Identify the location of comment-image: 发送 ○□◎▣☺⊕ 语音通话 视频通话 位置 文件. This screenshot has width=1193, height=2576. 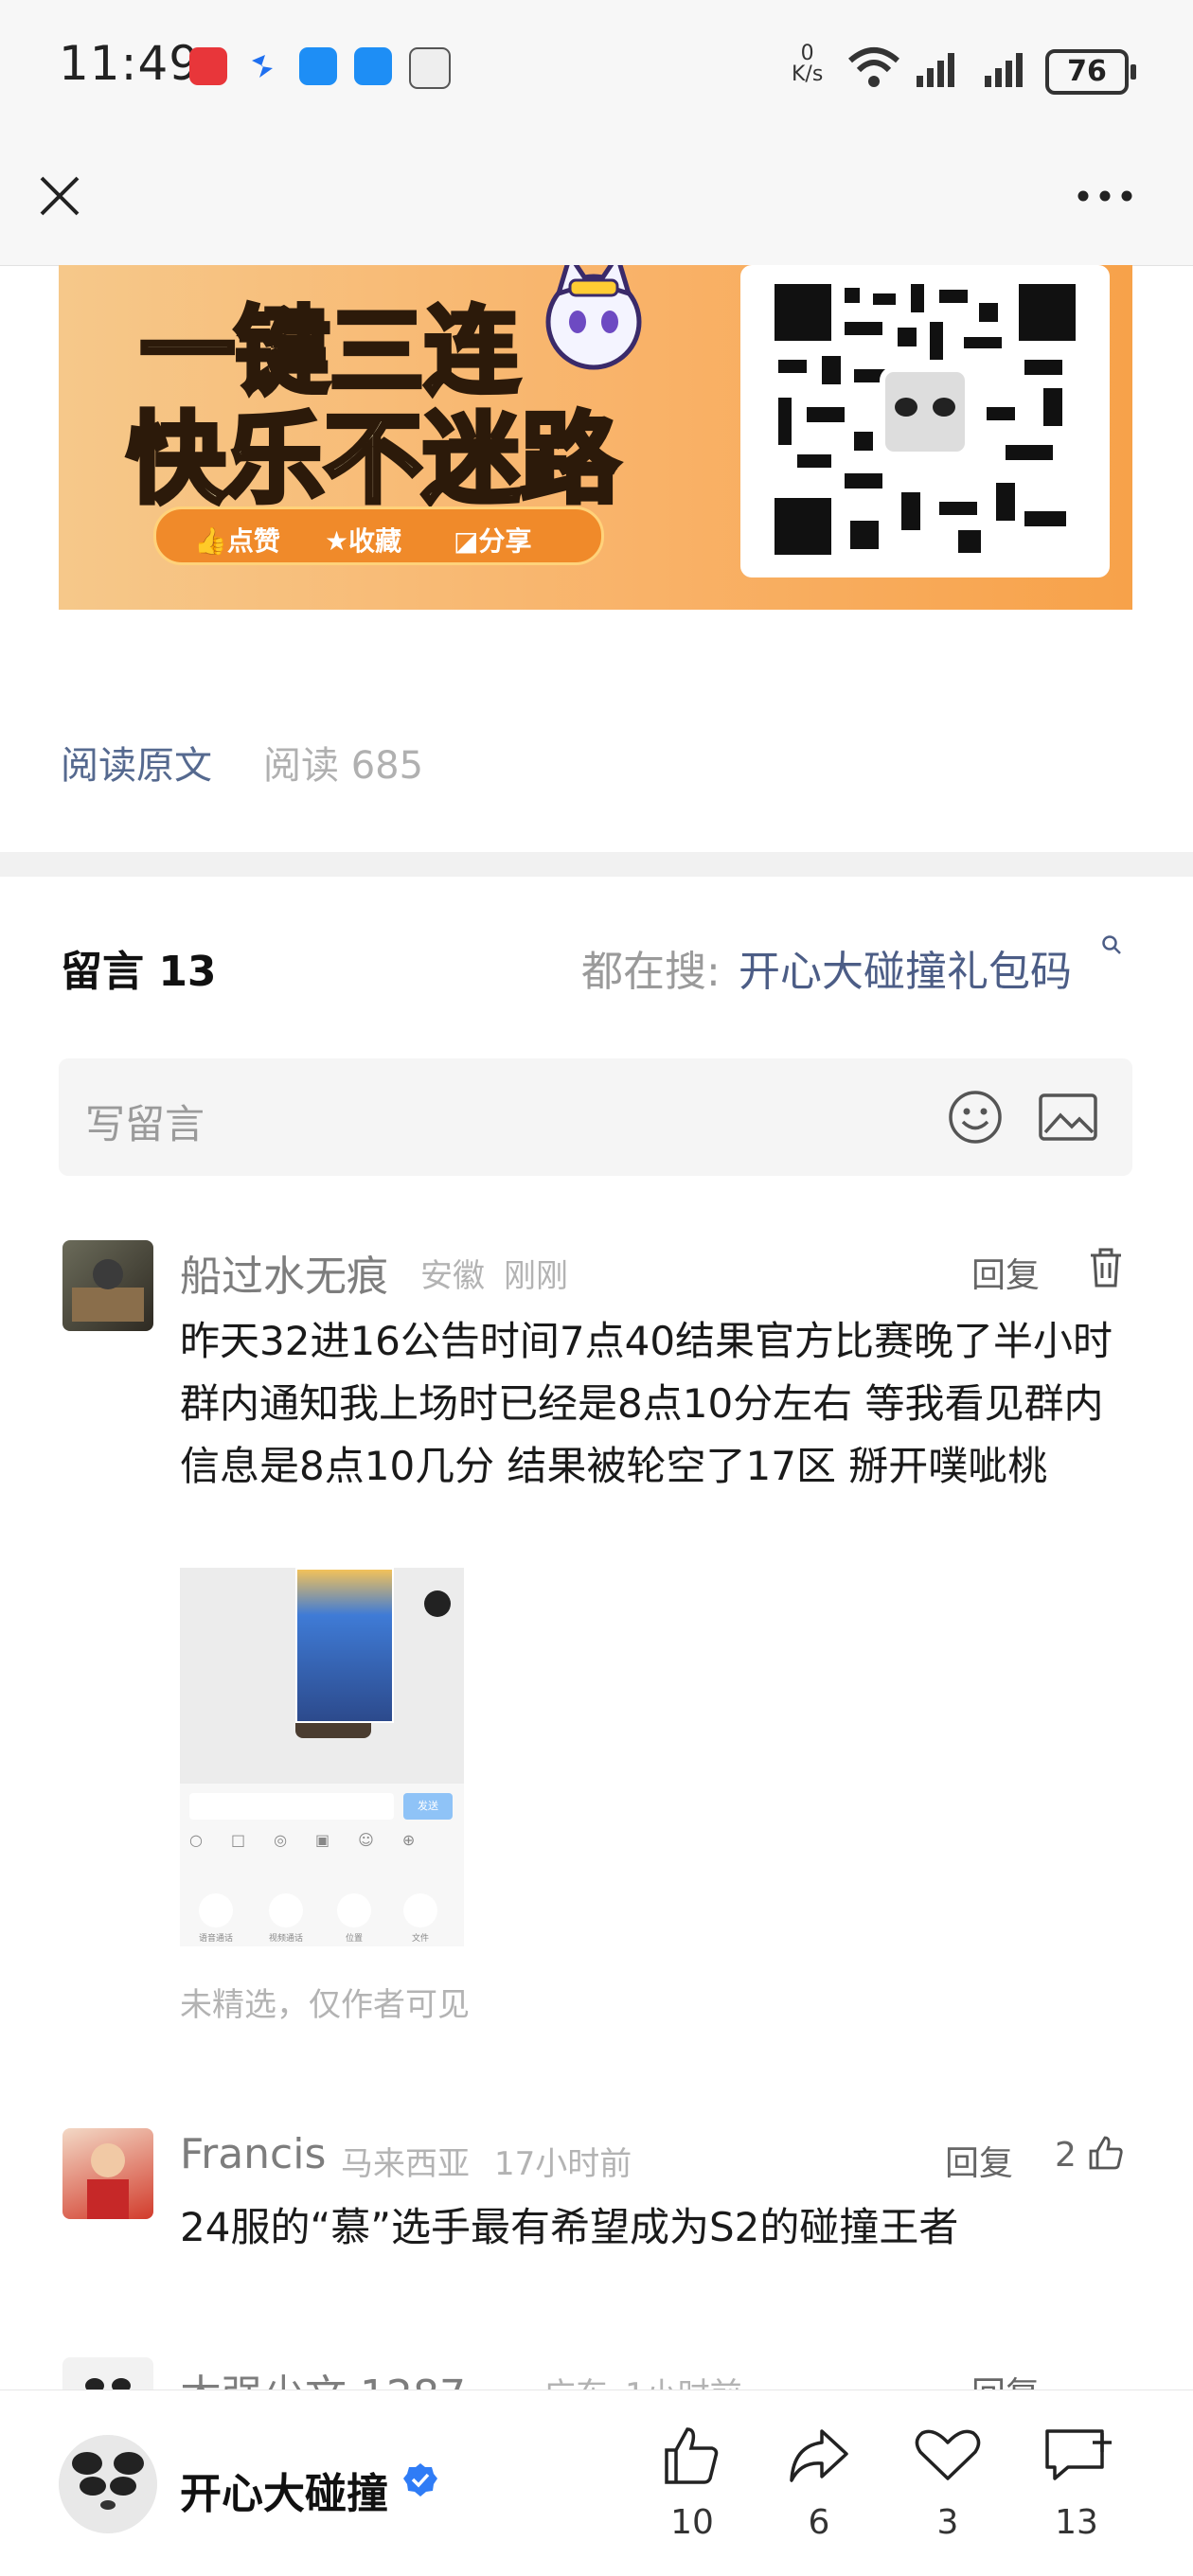
(322, 1757).